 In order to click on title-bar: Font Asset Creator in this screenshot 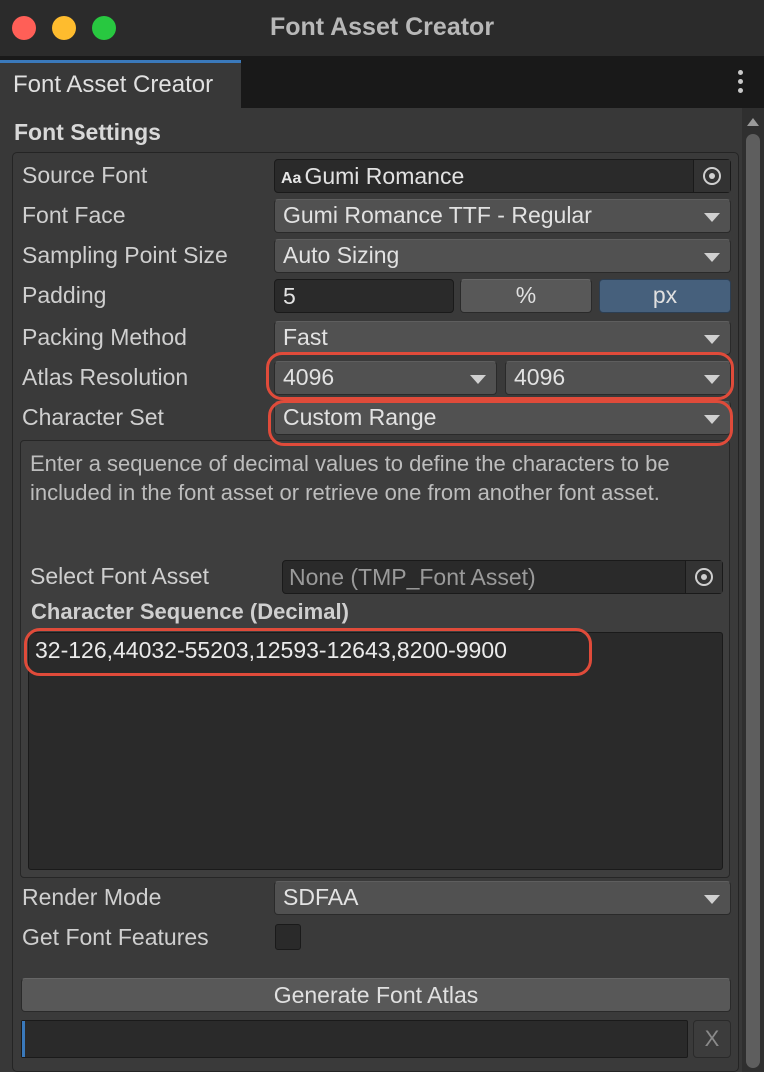, I will do `click(382, 28)`.